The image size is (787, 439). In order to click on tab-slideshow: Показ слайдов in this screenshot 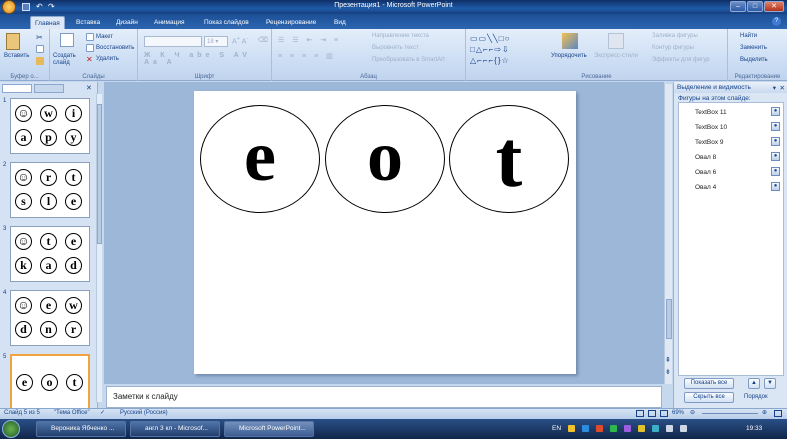, I will do `click(226, 22)`.